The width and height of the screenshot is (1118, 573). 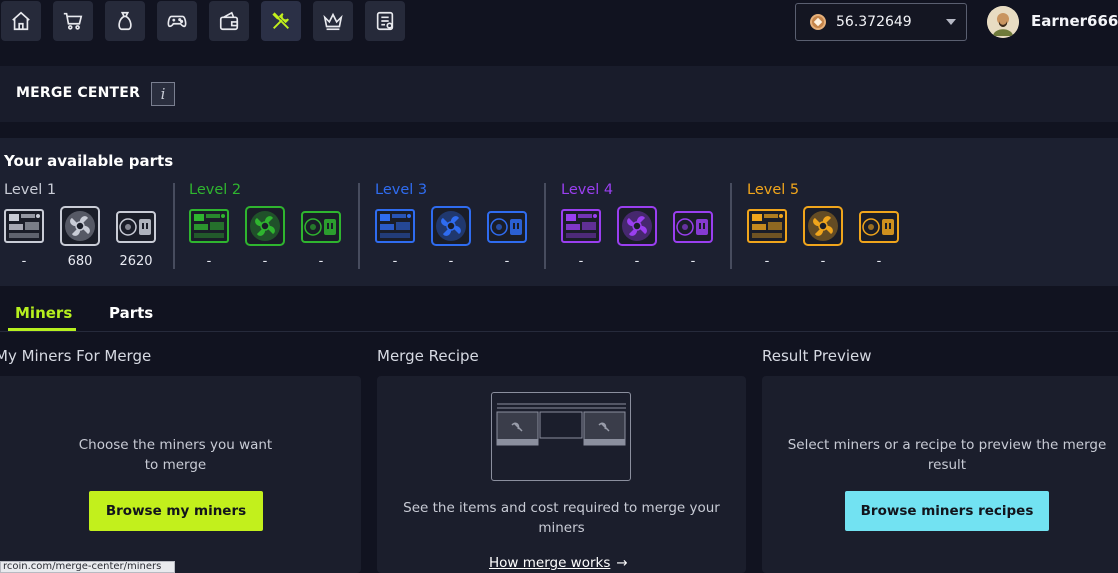 I want to click on nav-home-button, so click(x=21, y=21).